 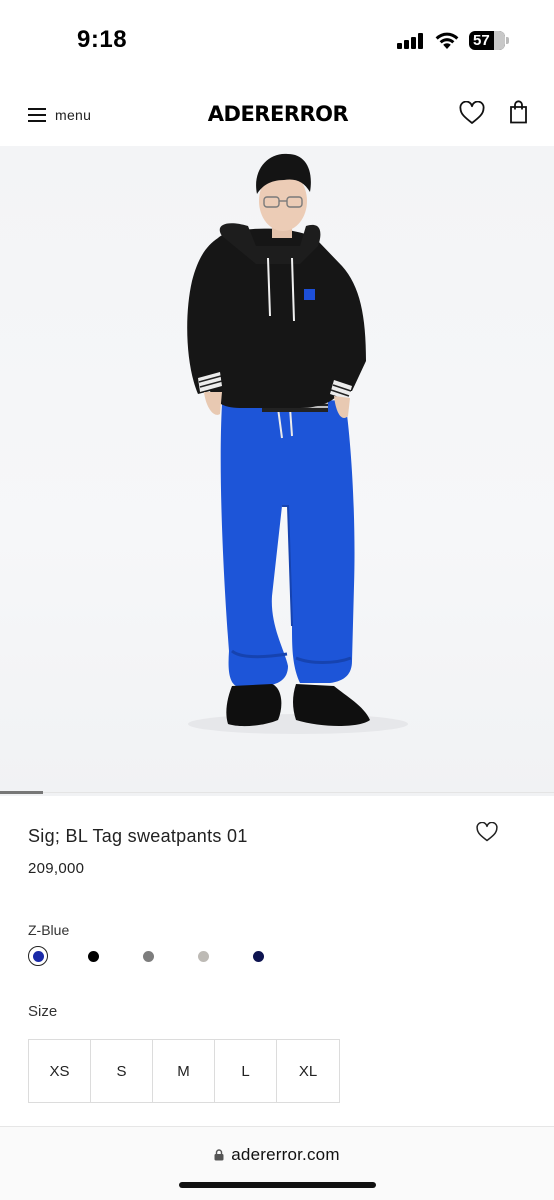 I want to click on carousel-position-indicator, so click(x=21, y=792).